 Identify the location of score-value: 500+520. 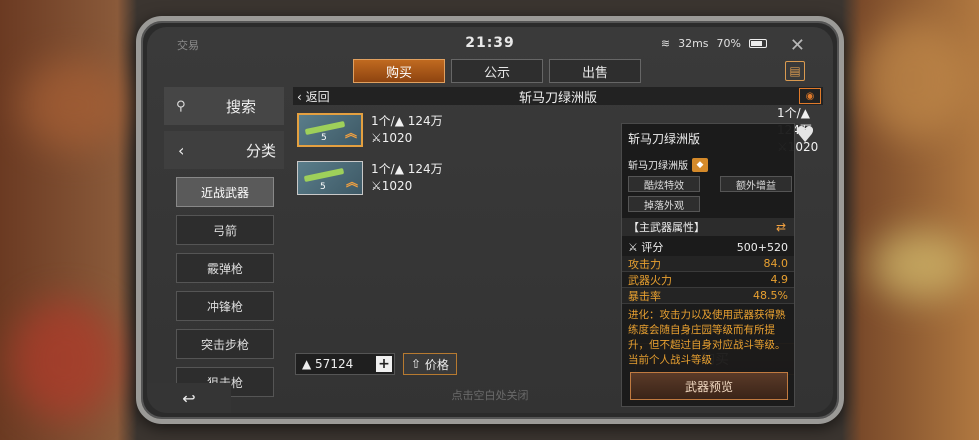
(762, 247).